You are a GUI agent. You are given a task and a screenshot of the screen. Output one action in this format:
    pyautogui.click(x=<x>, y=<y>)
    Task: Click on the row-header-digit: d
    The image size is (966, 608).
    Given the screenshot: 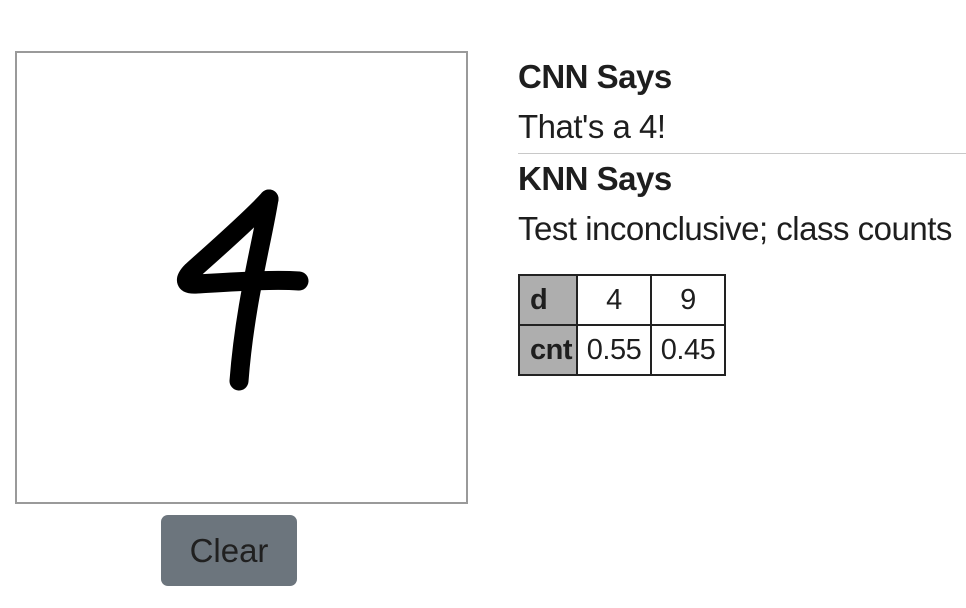 What is the action you would take?
    pyautogui.click(x=548, y=300)
    